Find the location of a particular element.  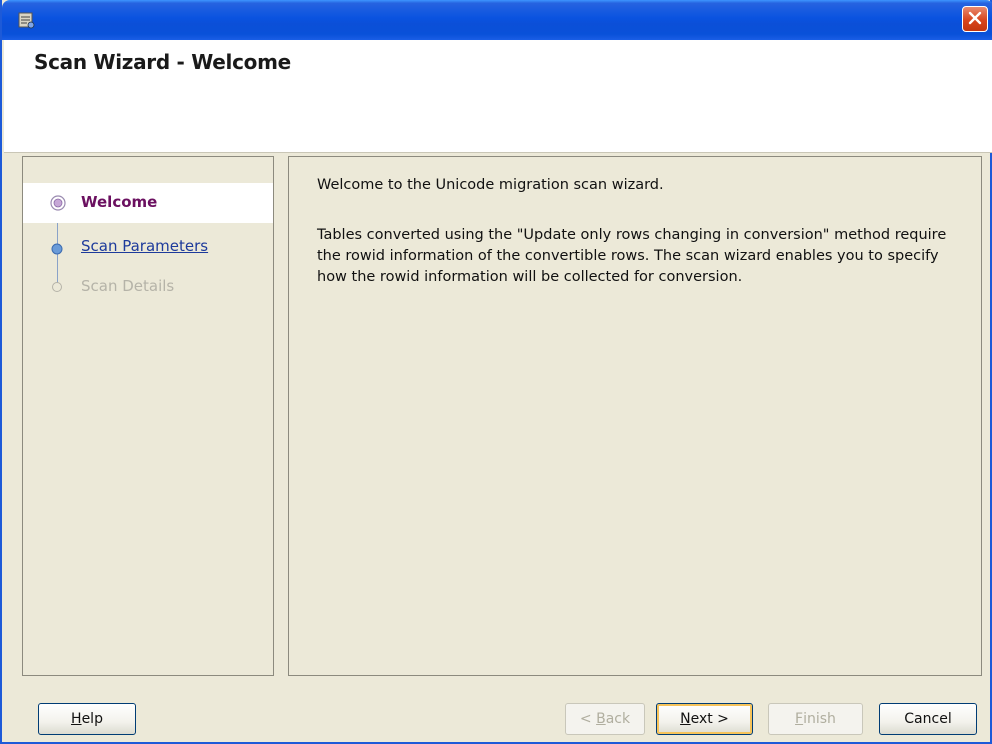

page-title: Scan Wizard - Welcome is located at coordinates (162, 62).